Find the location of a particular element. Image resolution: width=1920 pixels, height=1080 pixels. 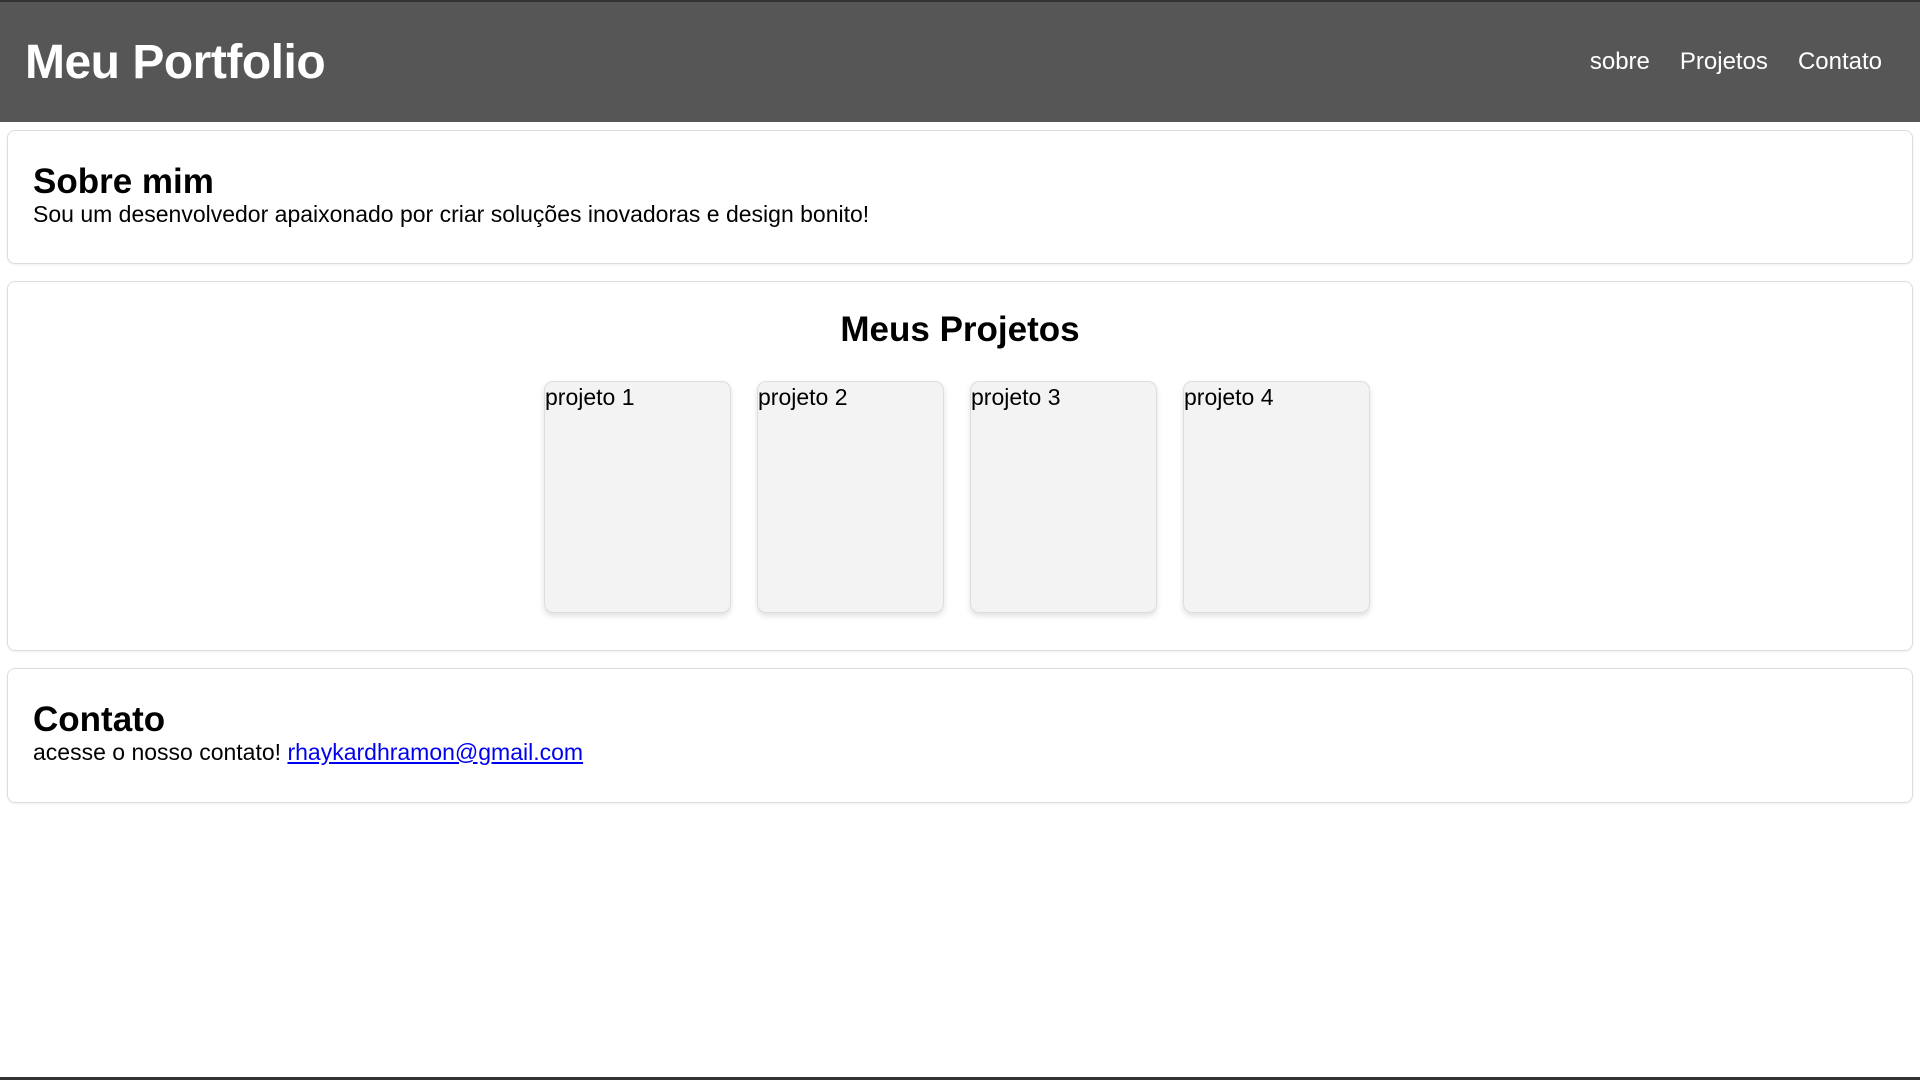

projects-heading: Meus Projetos is located at coordinates (960, 329).